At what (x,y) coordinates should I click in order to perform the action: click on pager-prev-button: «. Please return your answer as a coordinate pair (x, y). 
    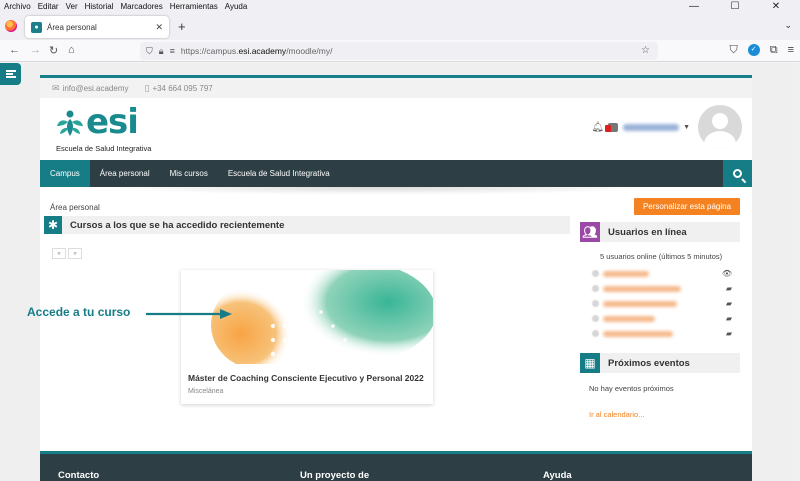
    Looking at the image, I should click on (59, 253).